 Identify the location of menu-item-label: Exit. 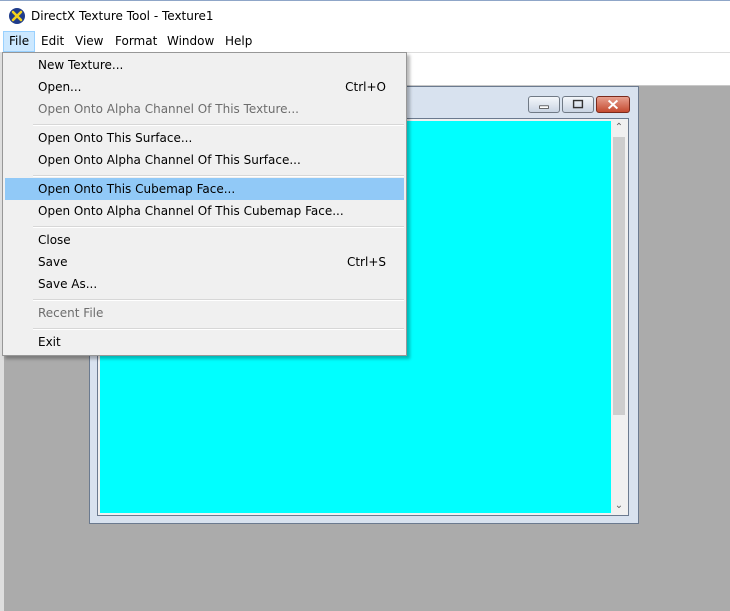
(49, 342).